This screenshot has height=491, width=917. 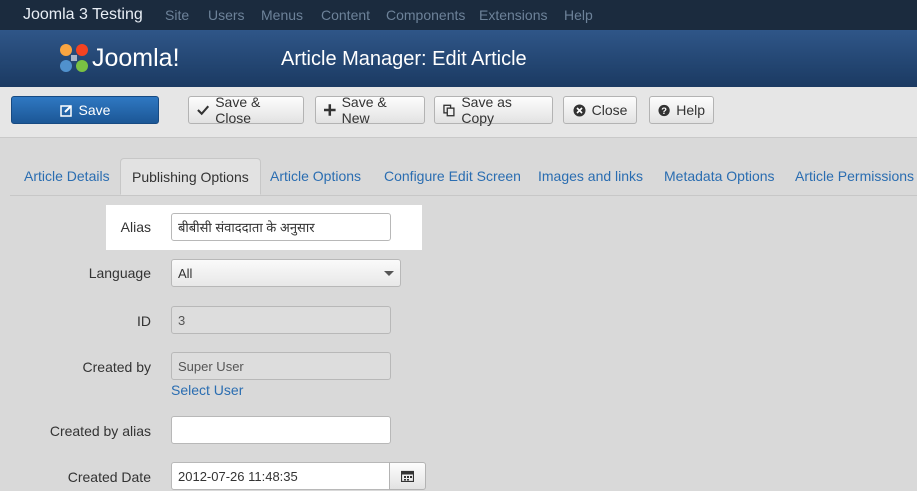 I want to click on created-date-input: 2012-07-26 11:48:35, so click(x=280, y=476).